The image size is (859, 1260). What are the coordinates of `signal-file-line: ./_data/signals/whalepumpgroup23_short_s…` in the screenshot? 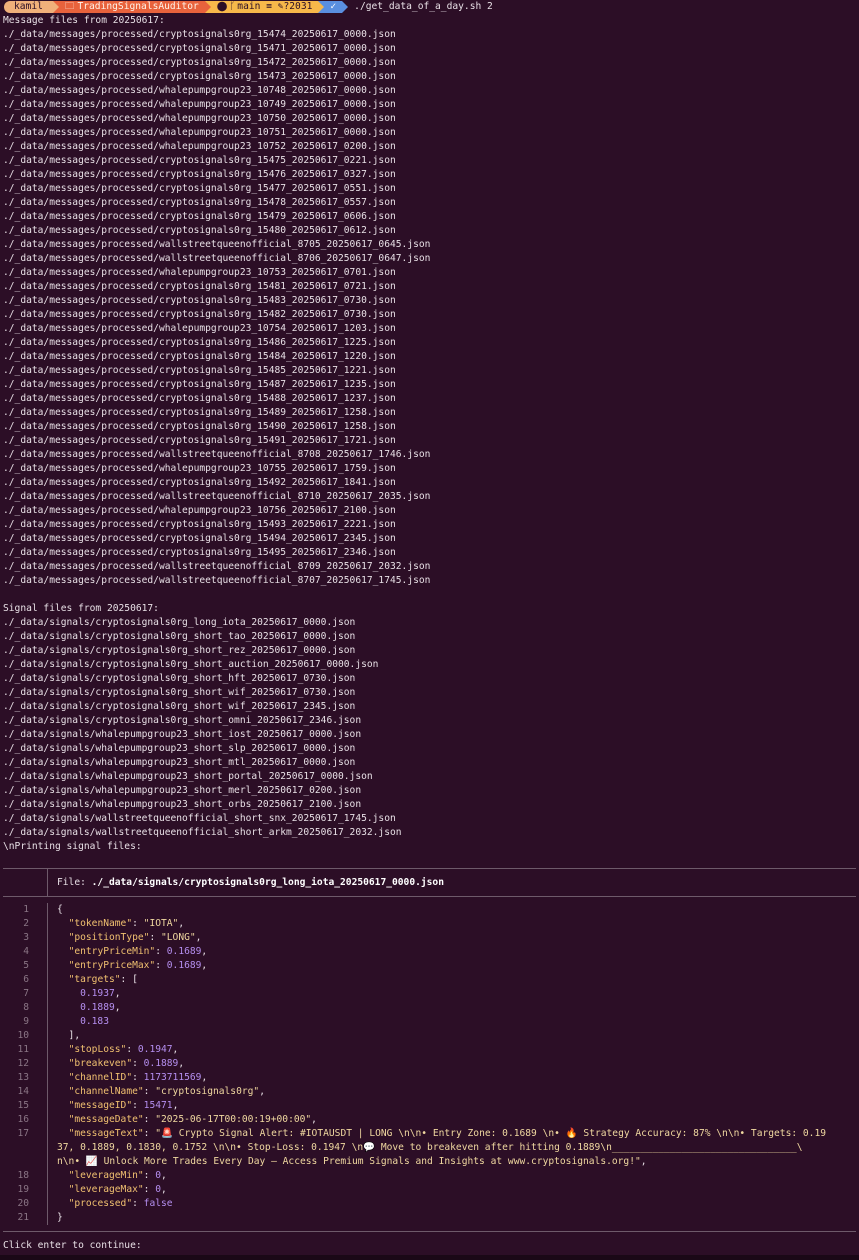 It's located at (179, 748).